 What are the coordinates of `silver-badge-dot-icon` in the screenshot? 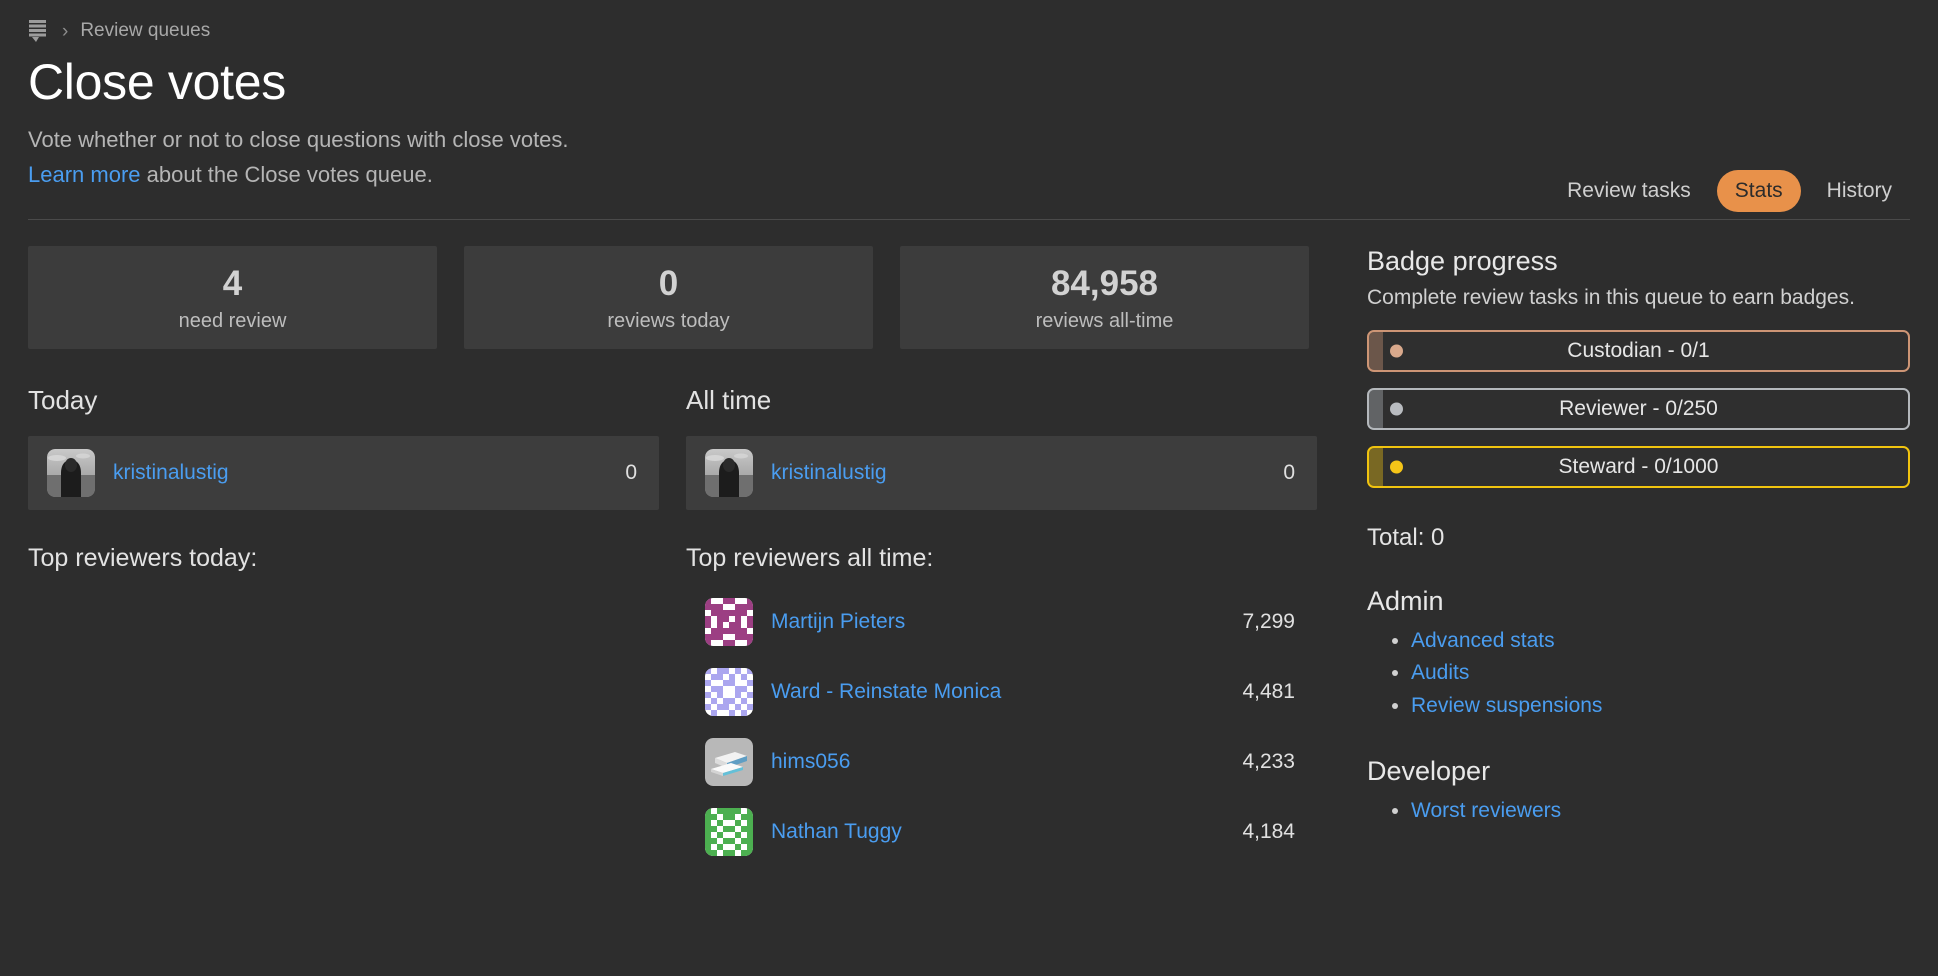 It's located at (1396, 409).